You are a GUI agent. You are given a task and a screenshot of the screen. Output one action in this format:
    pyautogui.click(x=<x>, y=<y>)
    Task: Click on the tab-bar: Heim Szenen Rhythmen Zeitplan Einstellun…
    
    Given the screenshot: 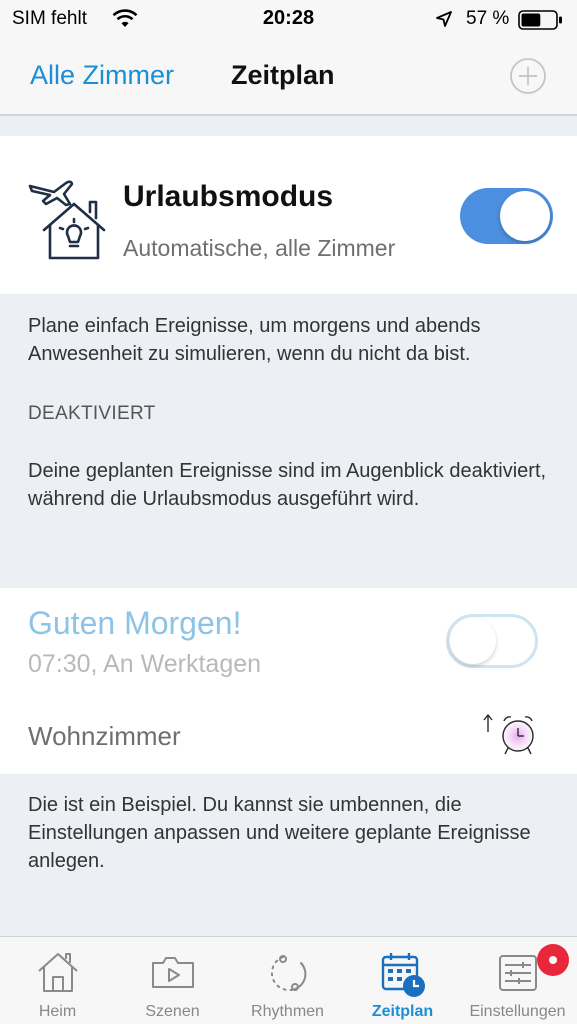 What is the action you would take?
    pyautogui.click(x=288, y=980)
    